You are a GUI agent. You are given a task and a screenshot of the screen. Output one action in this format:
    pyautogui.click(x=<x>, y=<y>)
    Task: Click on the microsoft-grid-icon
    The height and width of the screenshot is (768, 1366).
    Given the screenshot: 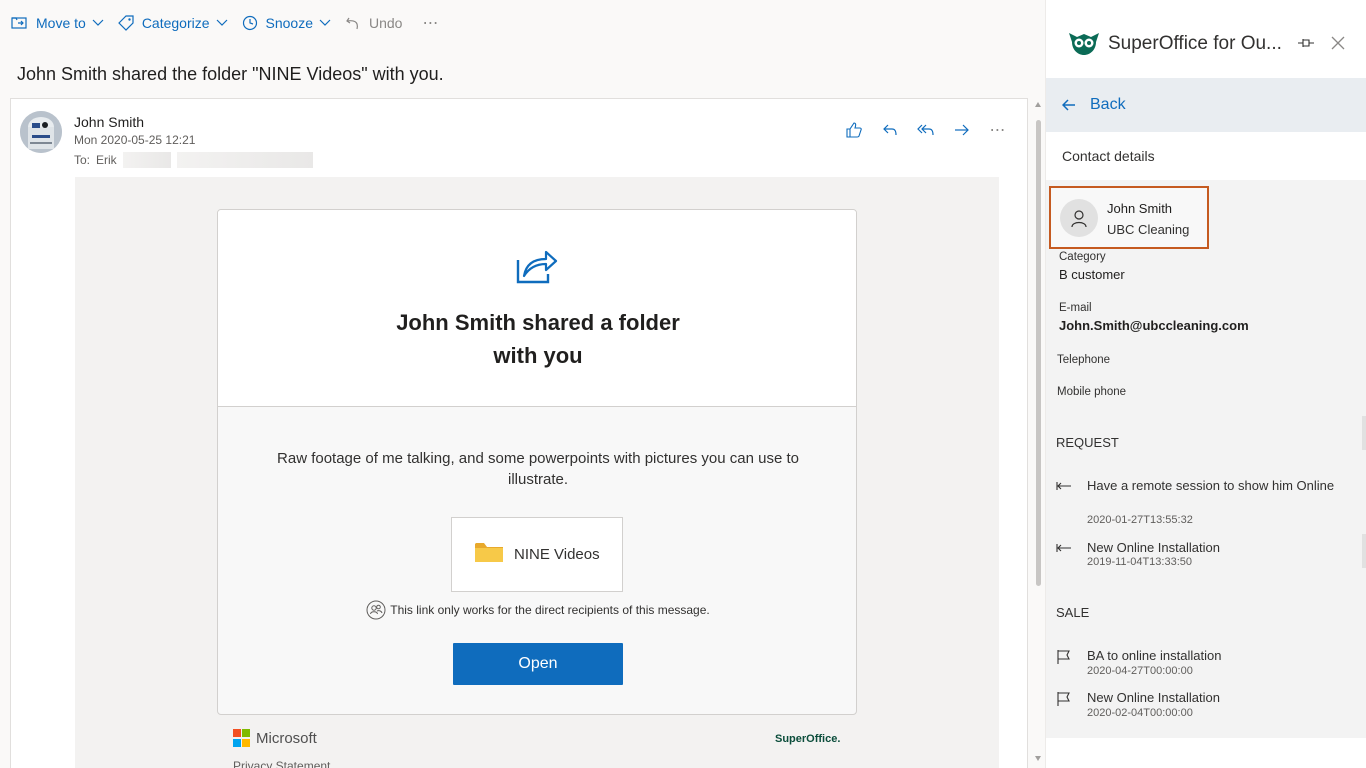 What is the action you would take?
    pyautogui.click(x=242, y=738)
    